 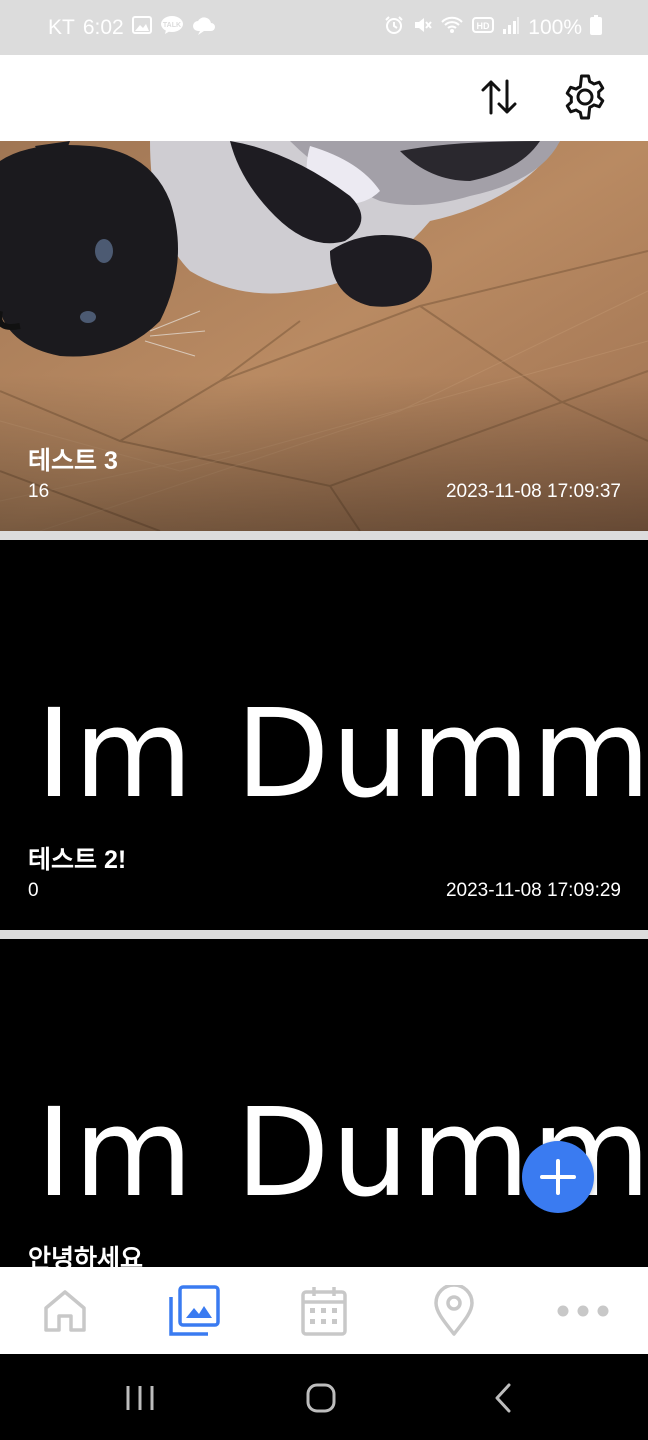 What do you see at coordinates (555, 27) in the screenshot?
I see `battery-label: 100%` at bounding box center [555, 27].